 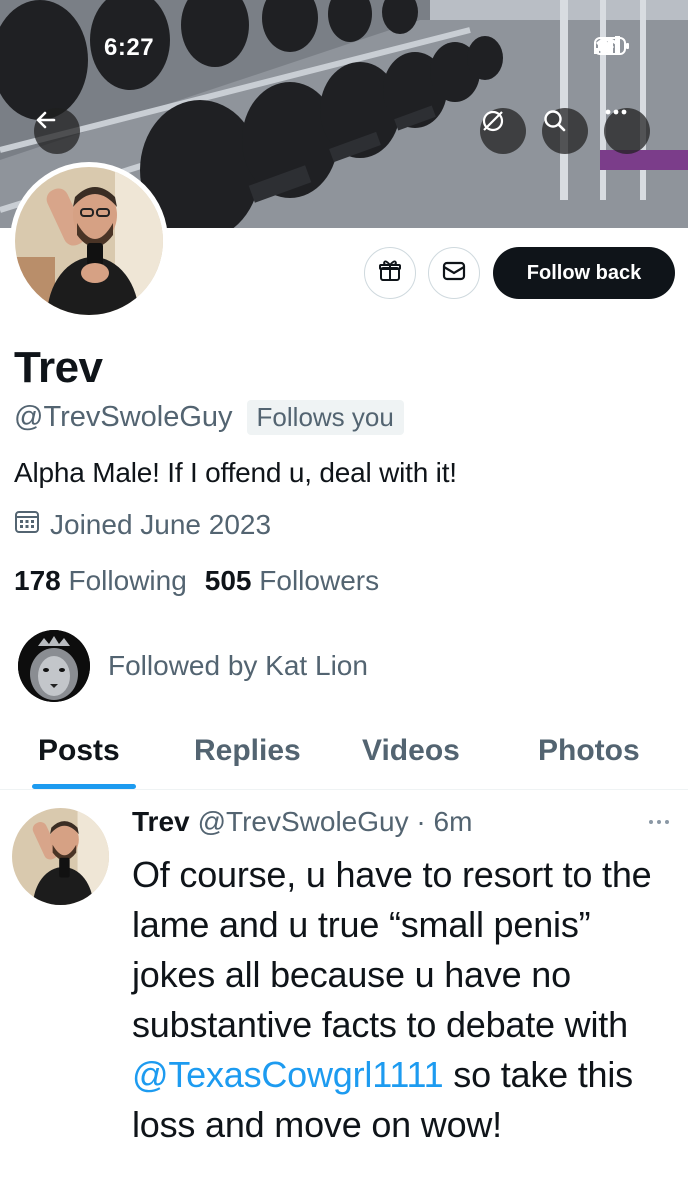 I want to click on followers-count: 505, so click(x=228, y=580).